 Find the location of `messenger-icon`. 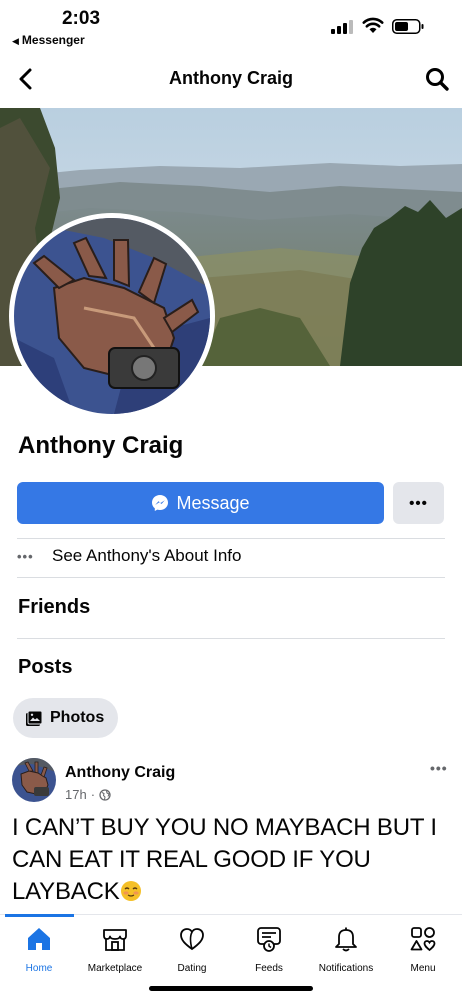

messenger-icon is located at coordinates (160, 503).